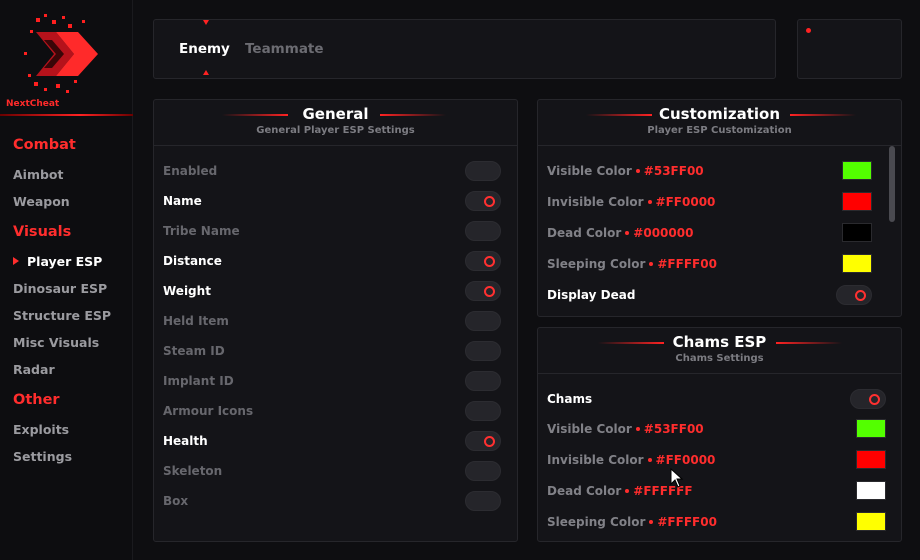 Image resolution: width=920 pixels, height=560 pixels. Describe the element at coordinates (201, 231) in the screenshot. I see `option-label: Tribe Name` at that location.